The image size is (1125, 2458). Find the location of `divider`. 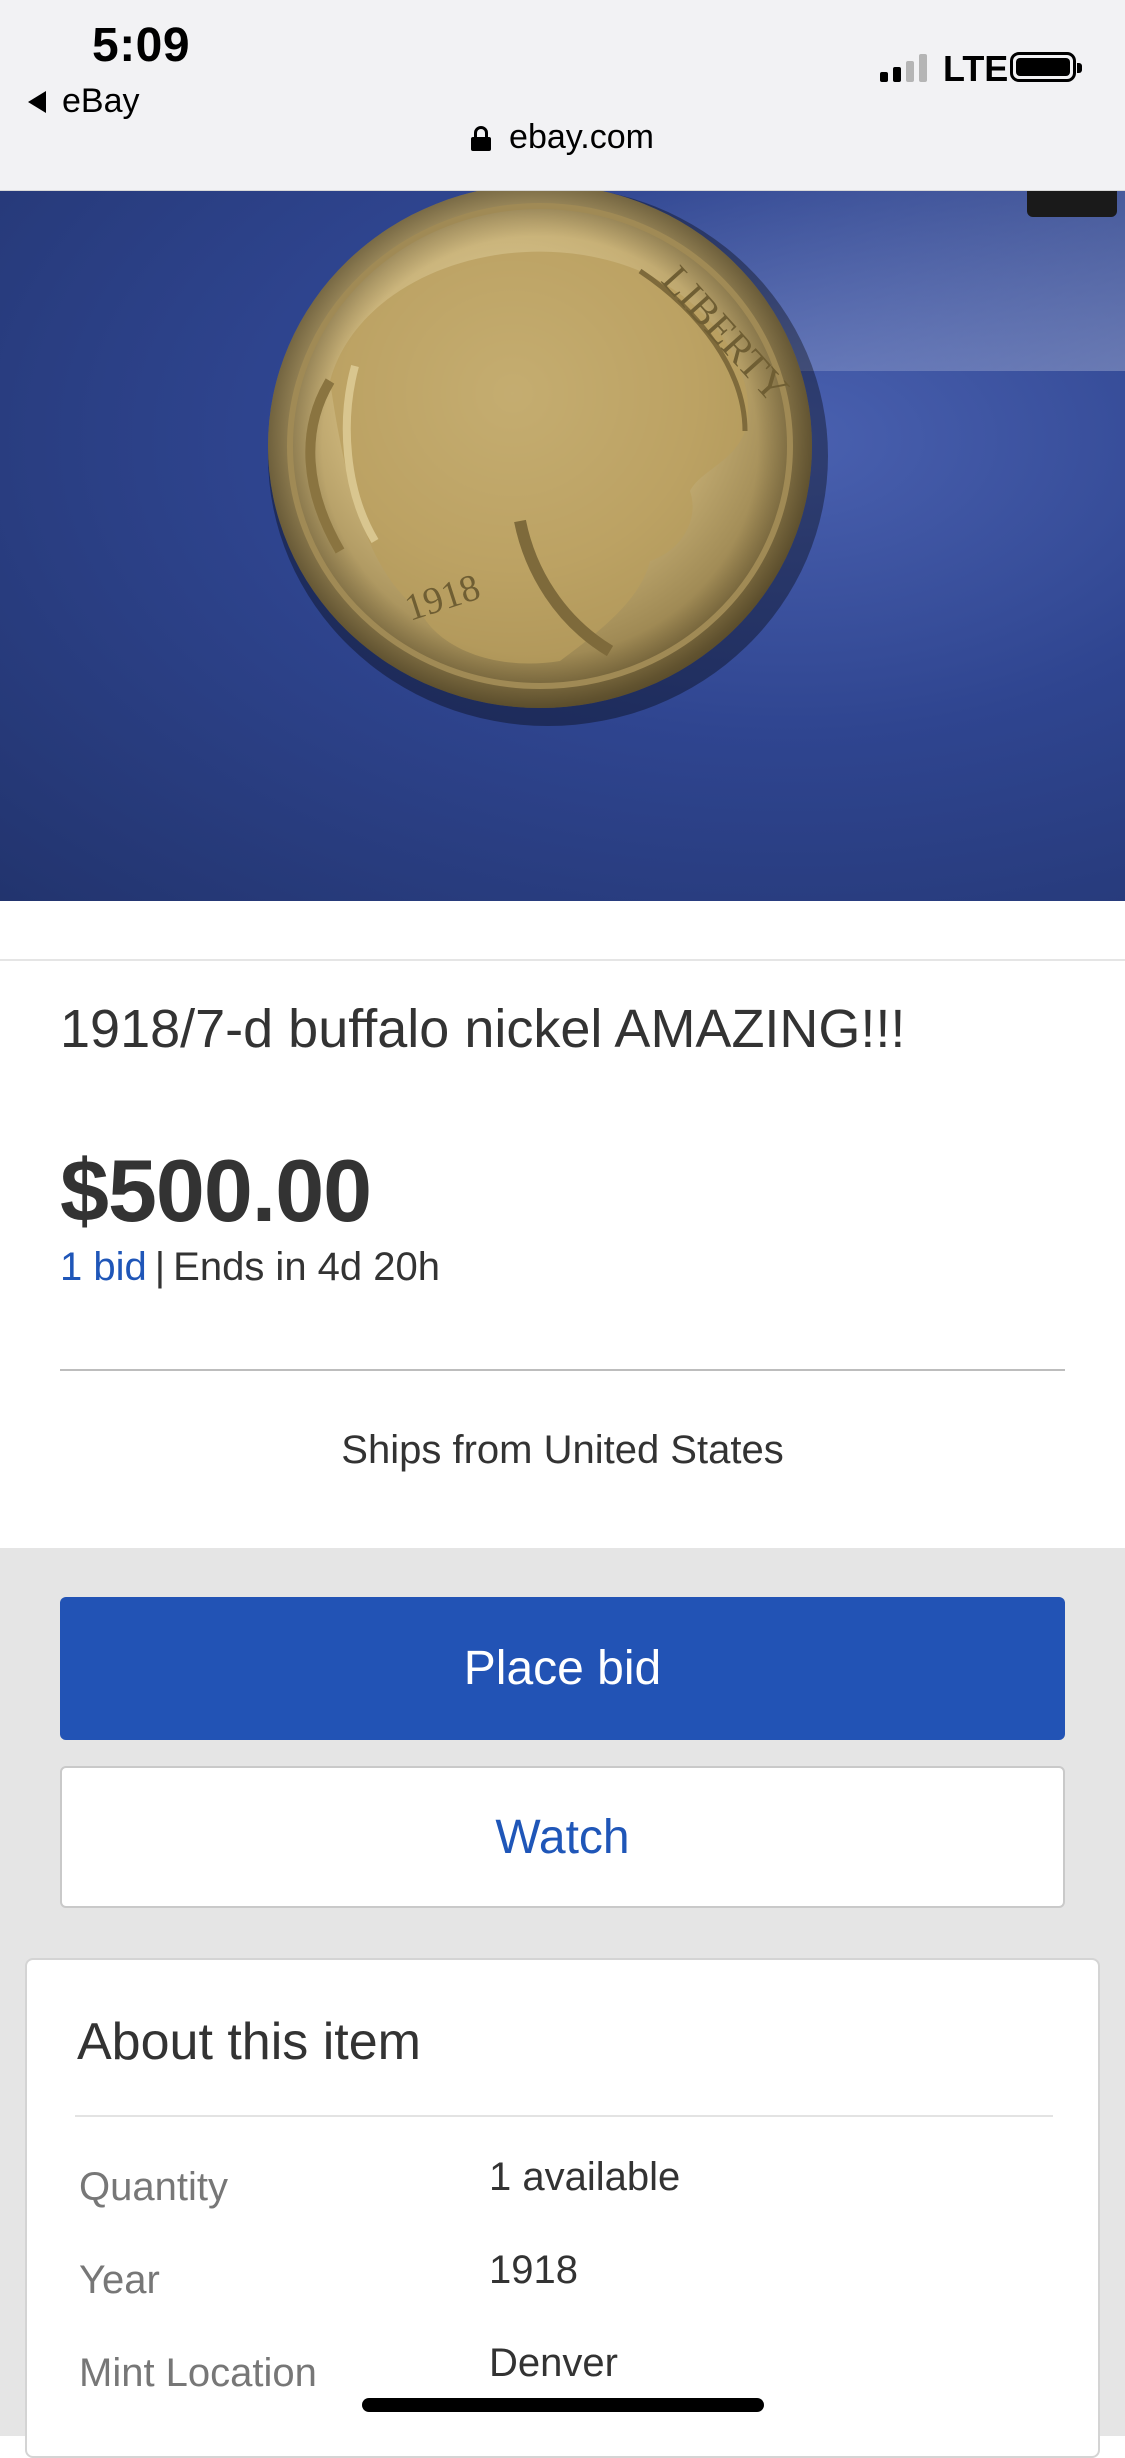

divider is located at coordinates (562, 1370).